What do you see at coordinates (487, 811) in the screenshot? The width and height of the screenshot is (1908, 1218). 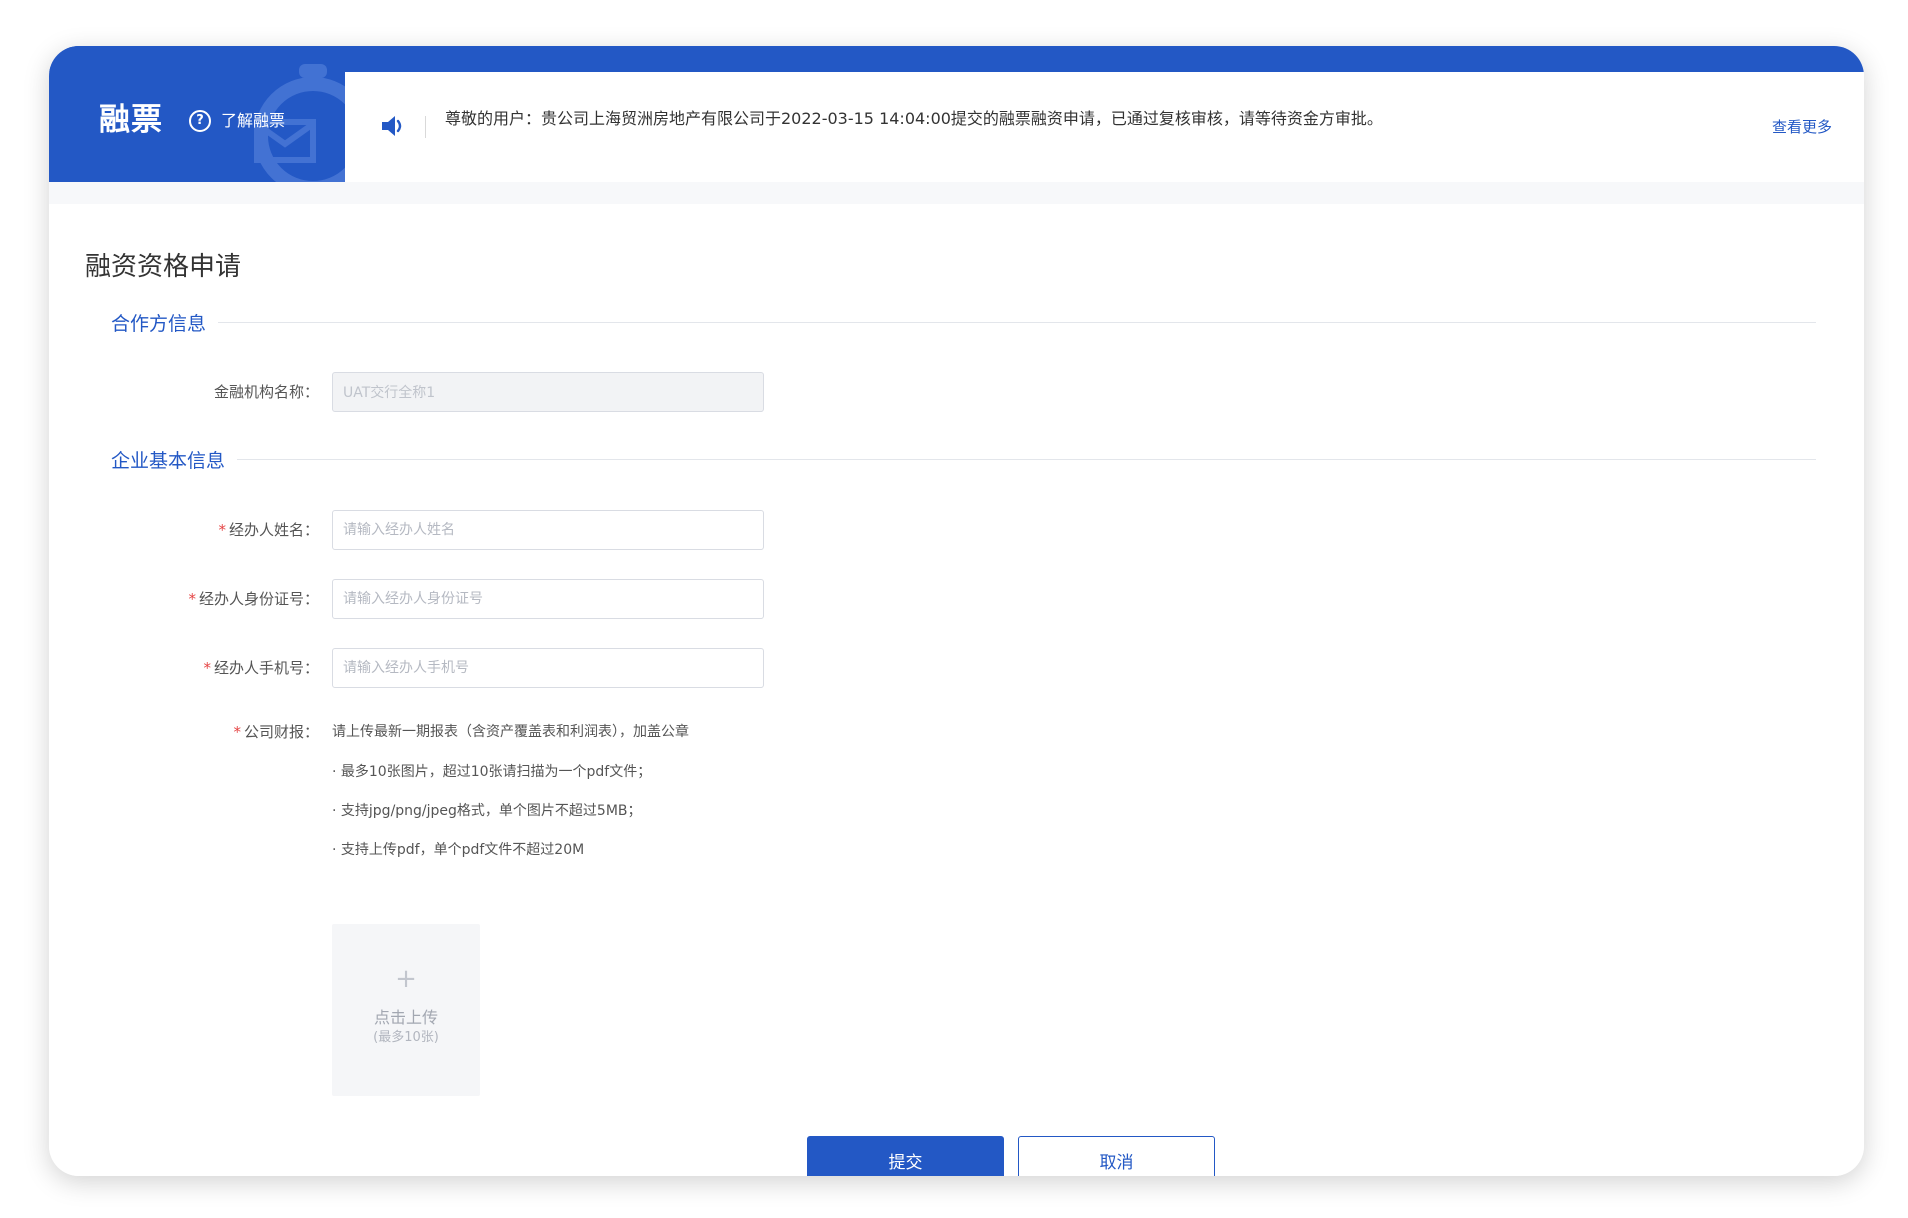 I see `financials-rule: · 支持jpg/png/jpeg格式，单个图片不超过5MB；` at bounding box center [487, 811].